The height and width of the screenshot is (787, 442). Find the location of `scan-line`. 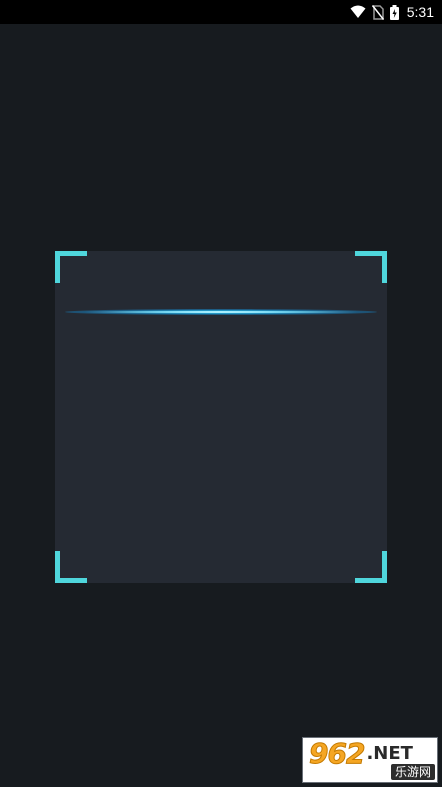

scan-line is located at coordinates (221, 312).